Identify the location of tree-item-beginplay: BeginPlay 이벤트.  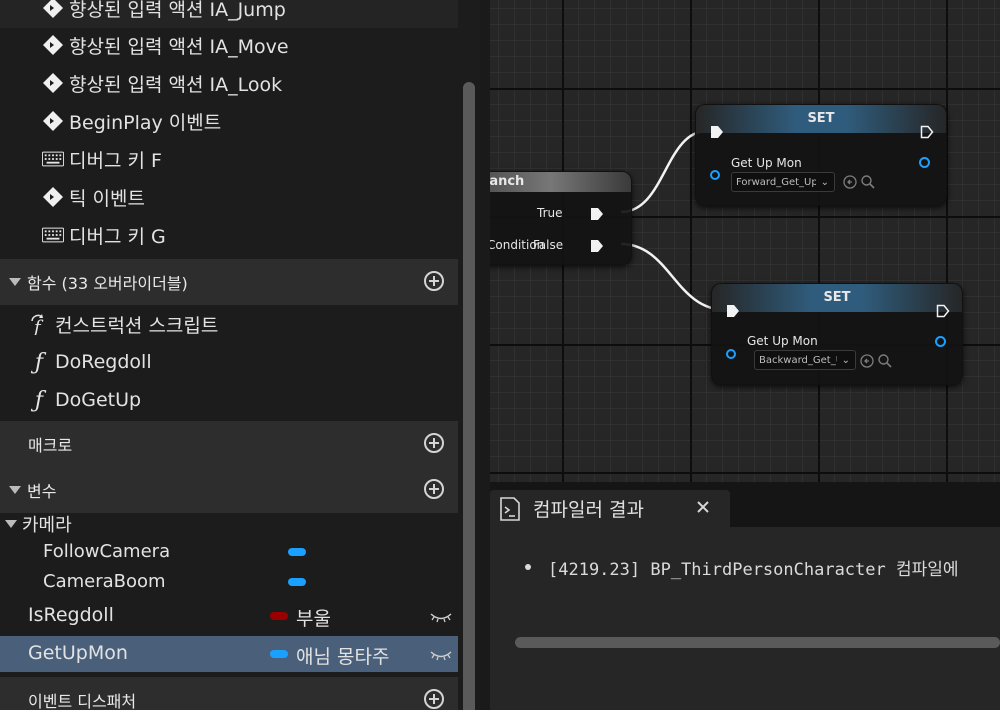
(131, 121).